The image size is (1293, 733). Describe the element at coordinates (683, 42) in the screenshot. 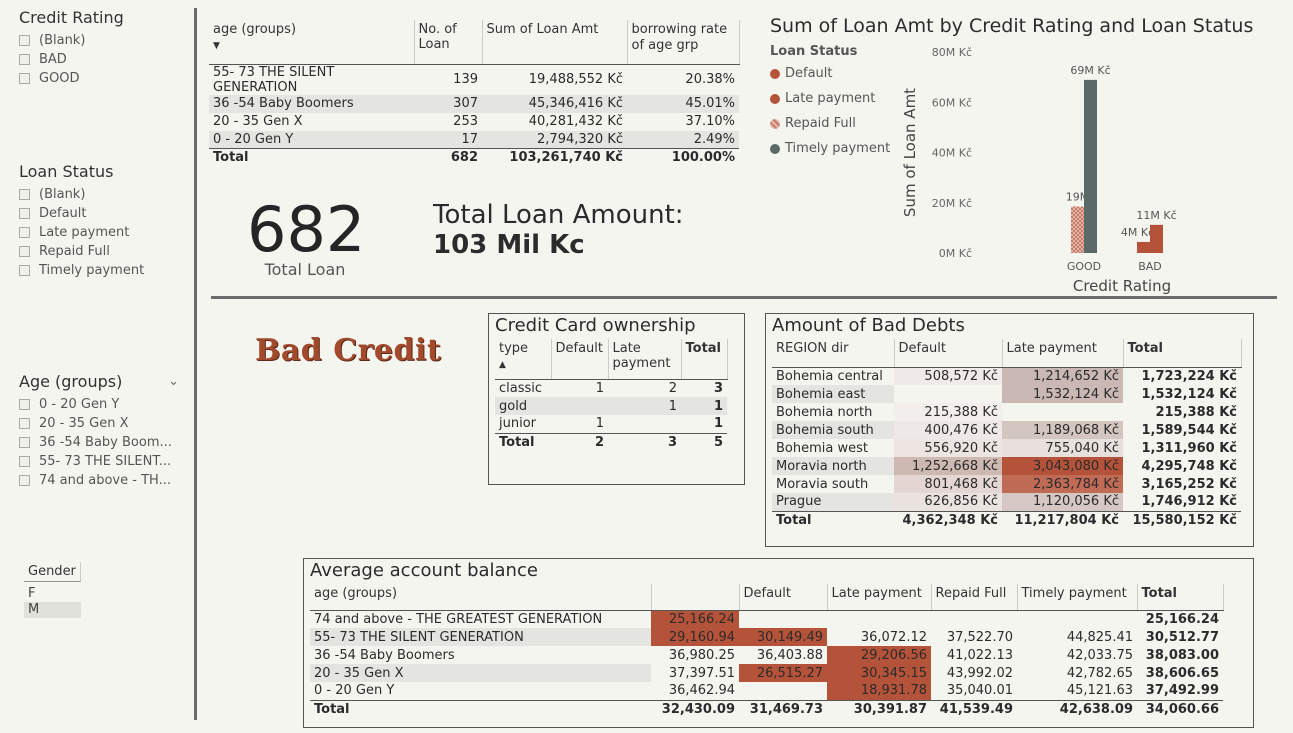

I see `column-header: borrowing rate of age grp` at that location.